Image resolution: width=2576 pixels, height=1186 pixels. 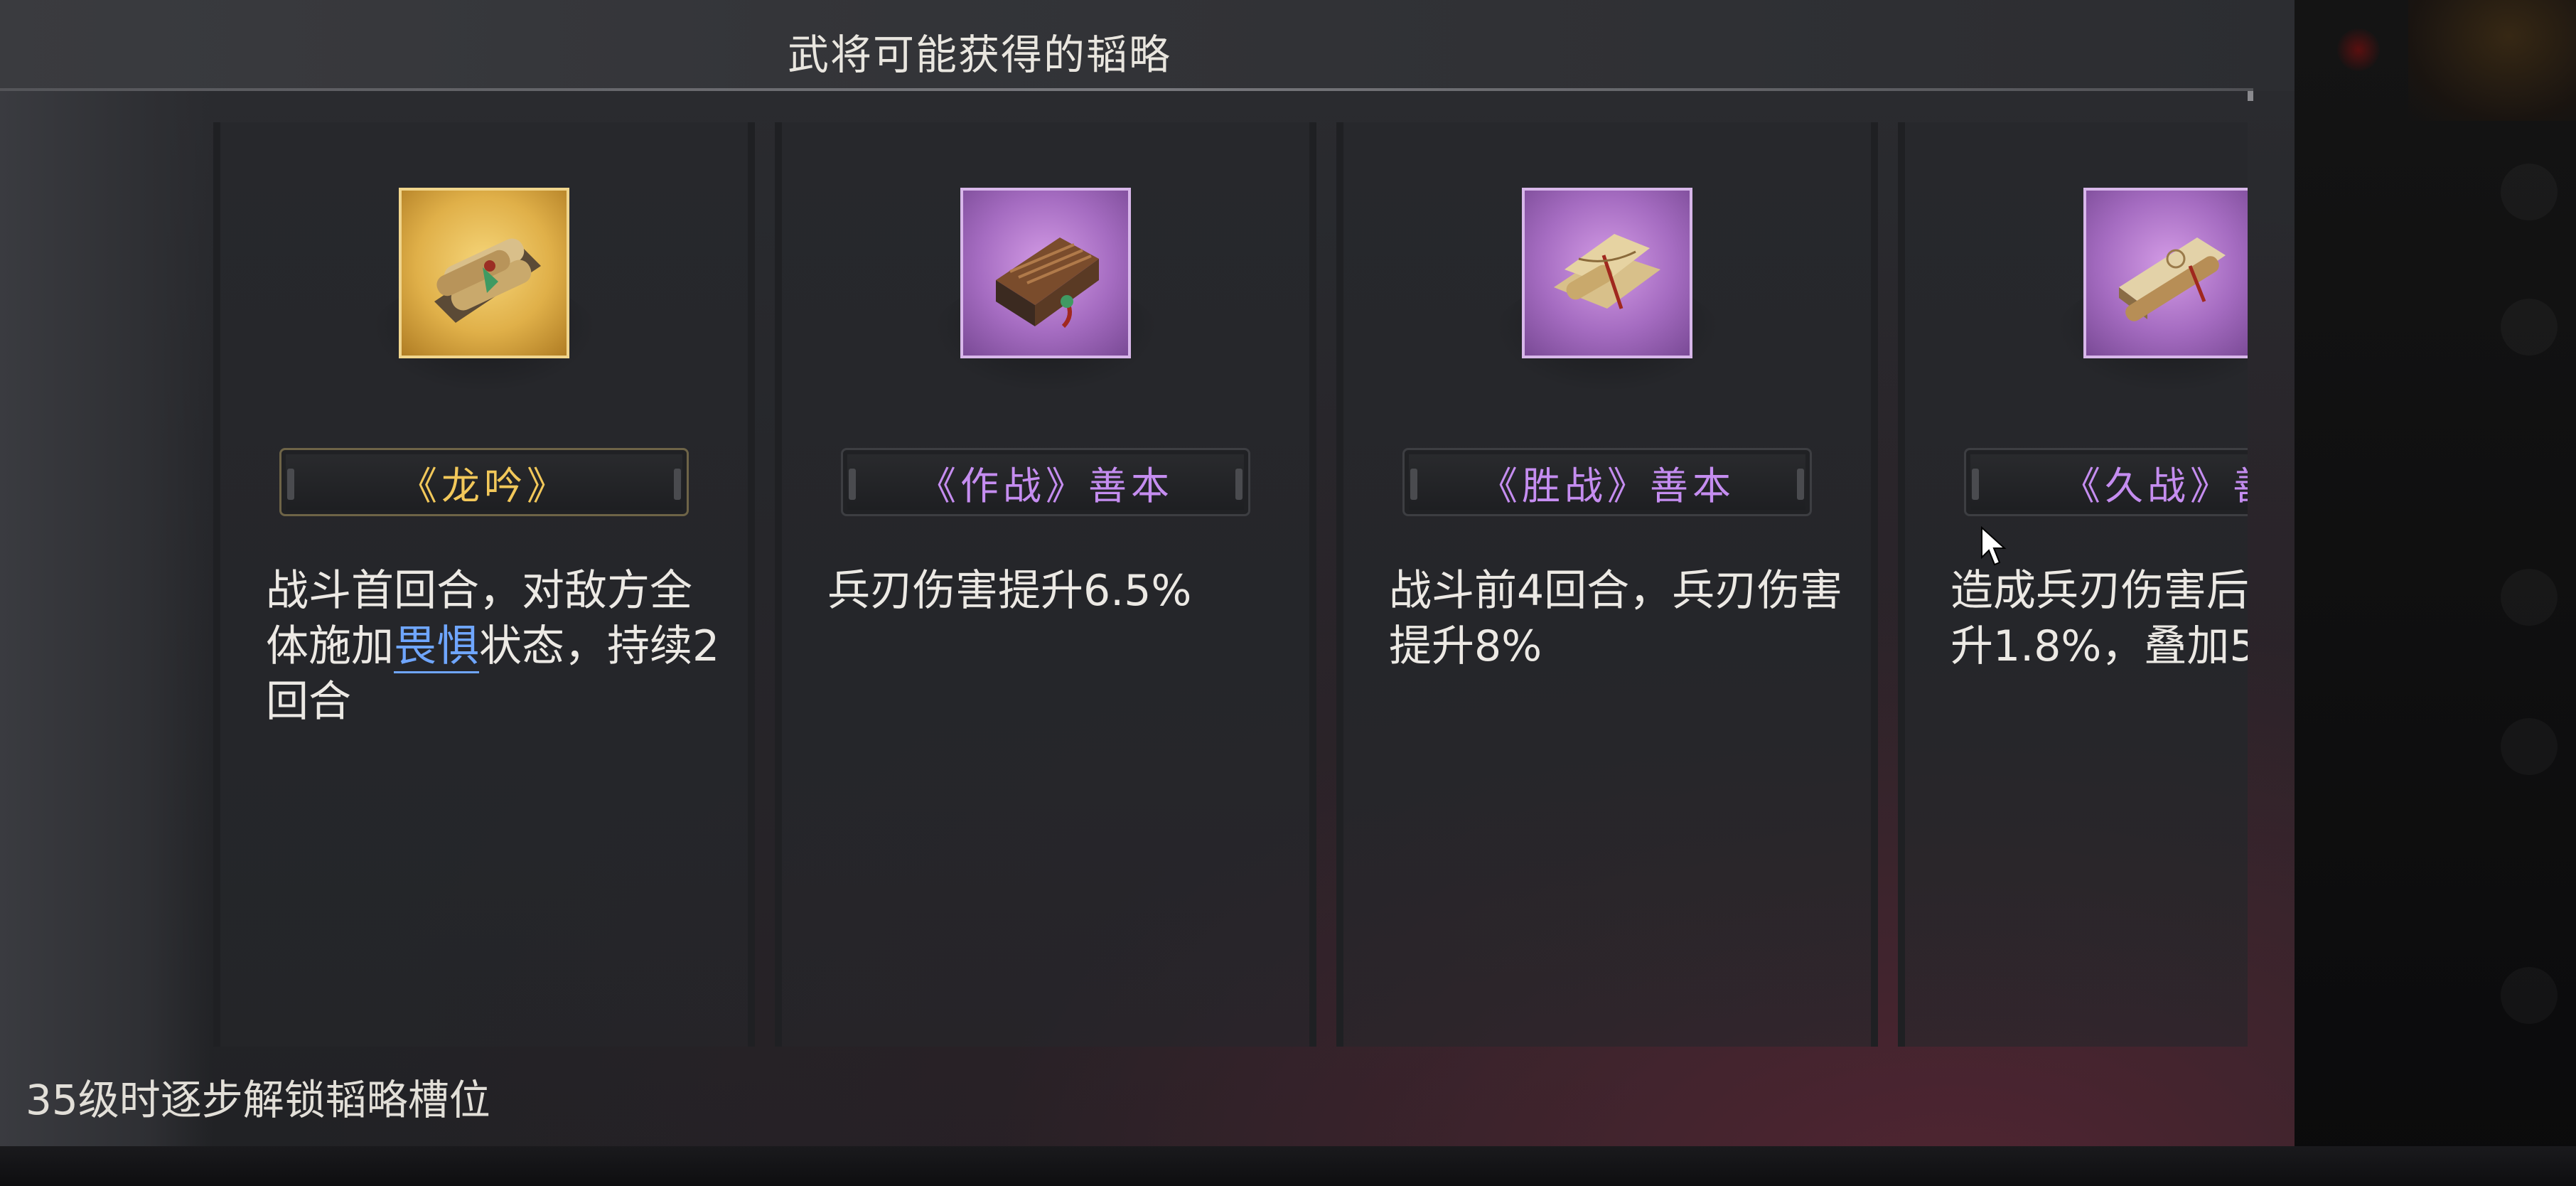 What do you see at coordinates (258, 1100) in the screenshot?
I see `unlock-hint: 35级时逐步解锁韬略槽位` at bounding box center [258, 1100].